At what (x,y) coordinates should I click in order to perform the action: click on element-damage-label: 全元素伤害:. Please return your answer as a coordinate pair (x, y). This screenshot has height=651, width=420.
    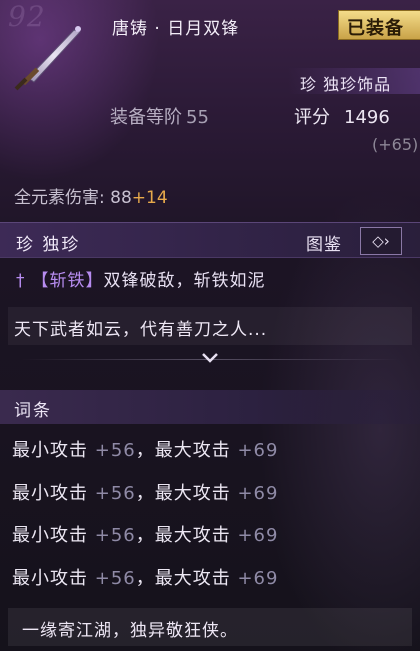
    Looking at the image, I should click on (62, 198).